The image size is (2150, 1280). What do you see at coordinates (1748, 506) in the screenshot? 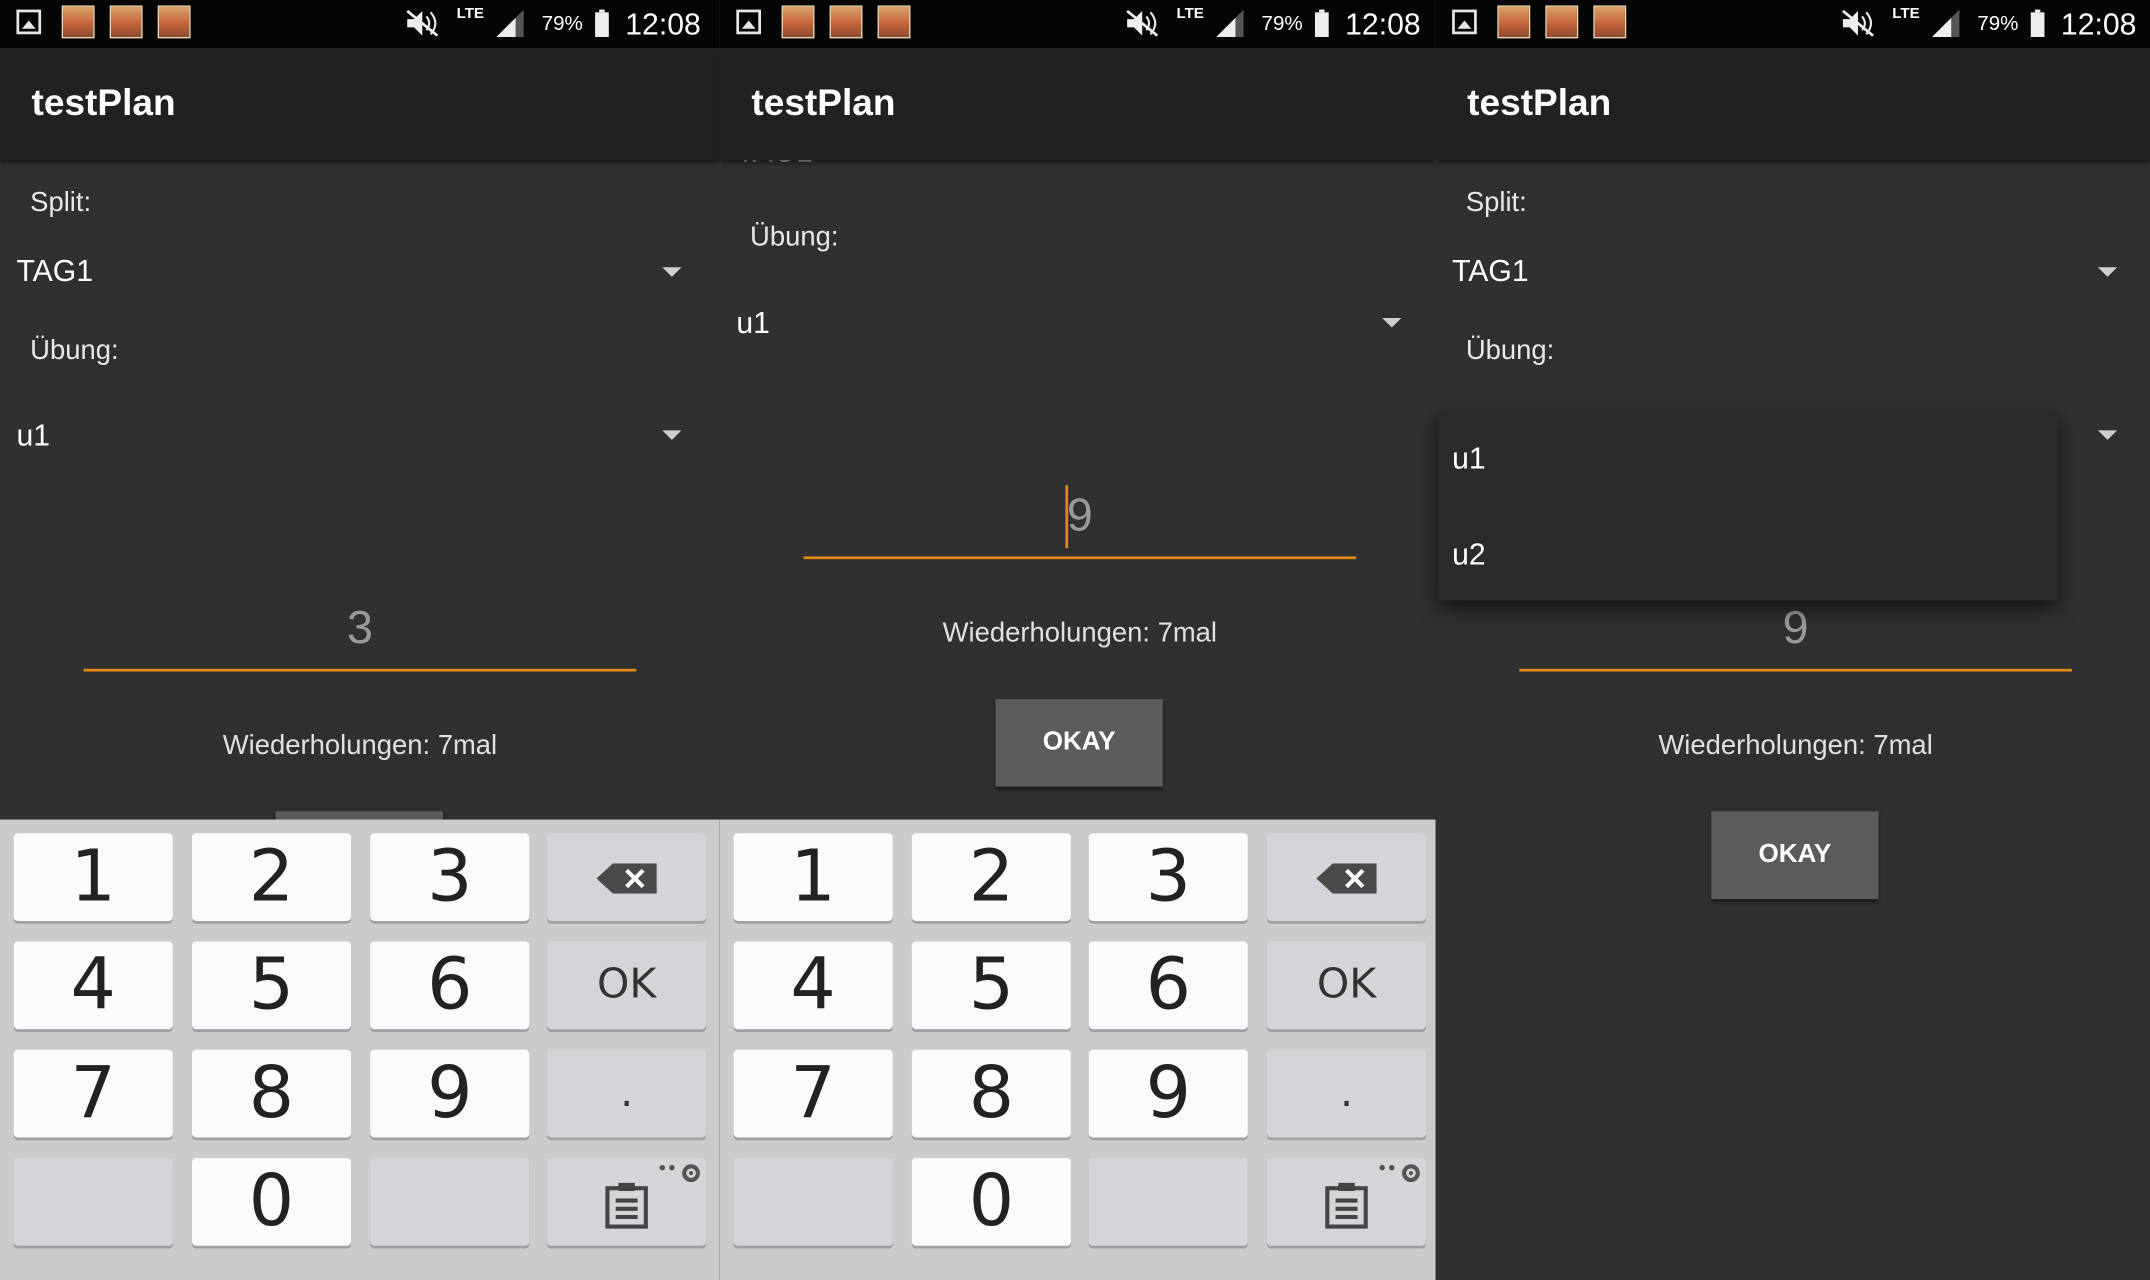
I see `uebung-dropdown-list: u1 u2` at bounding box center [1748, 506].